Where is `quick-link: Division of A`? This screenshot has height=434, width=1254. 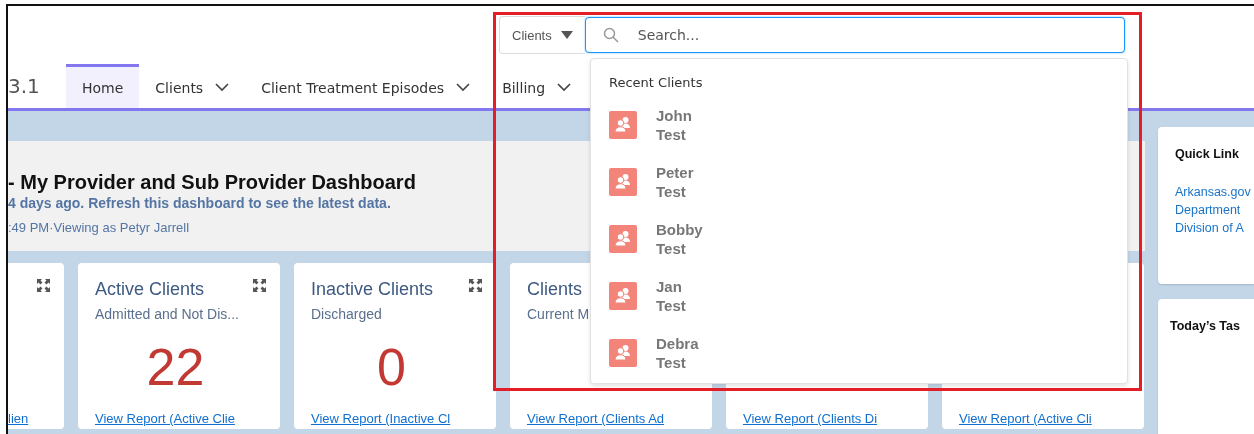
quick-link: Division of A is located at coordinates (1214, 228).